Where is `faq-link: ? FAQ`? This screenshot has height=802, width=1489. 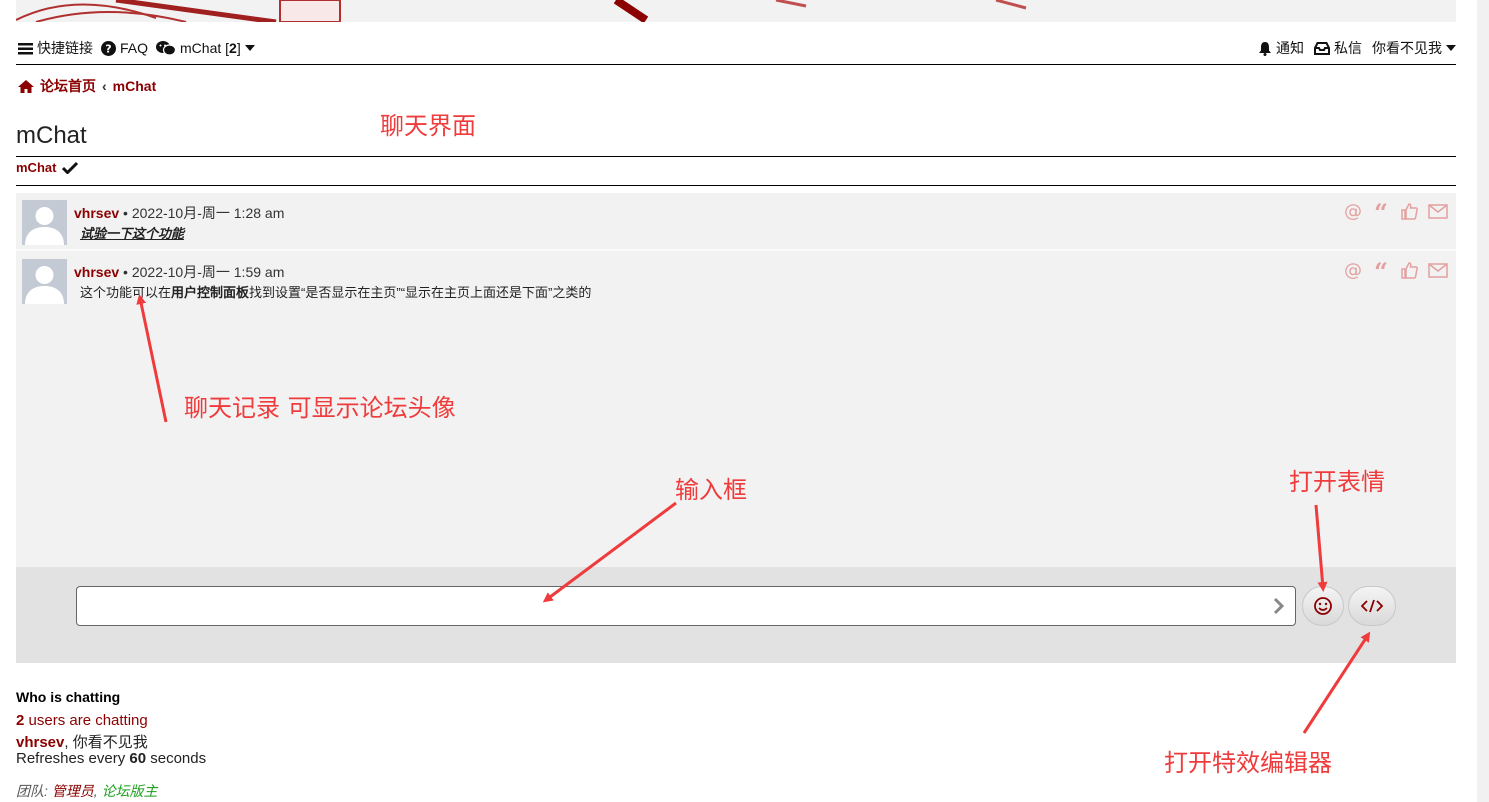
faq-link: ? FAQ is located at coordinates (124, 48).